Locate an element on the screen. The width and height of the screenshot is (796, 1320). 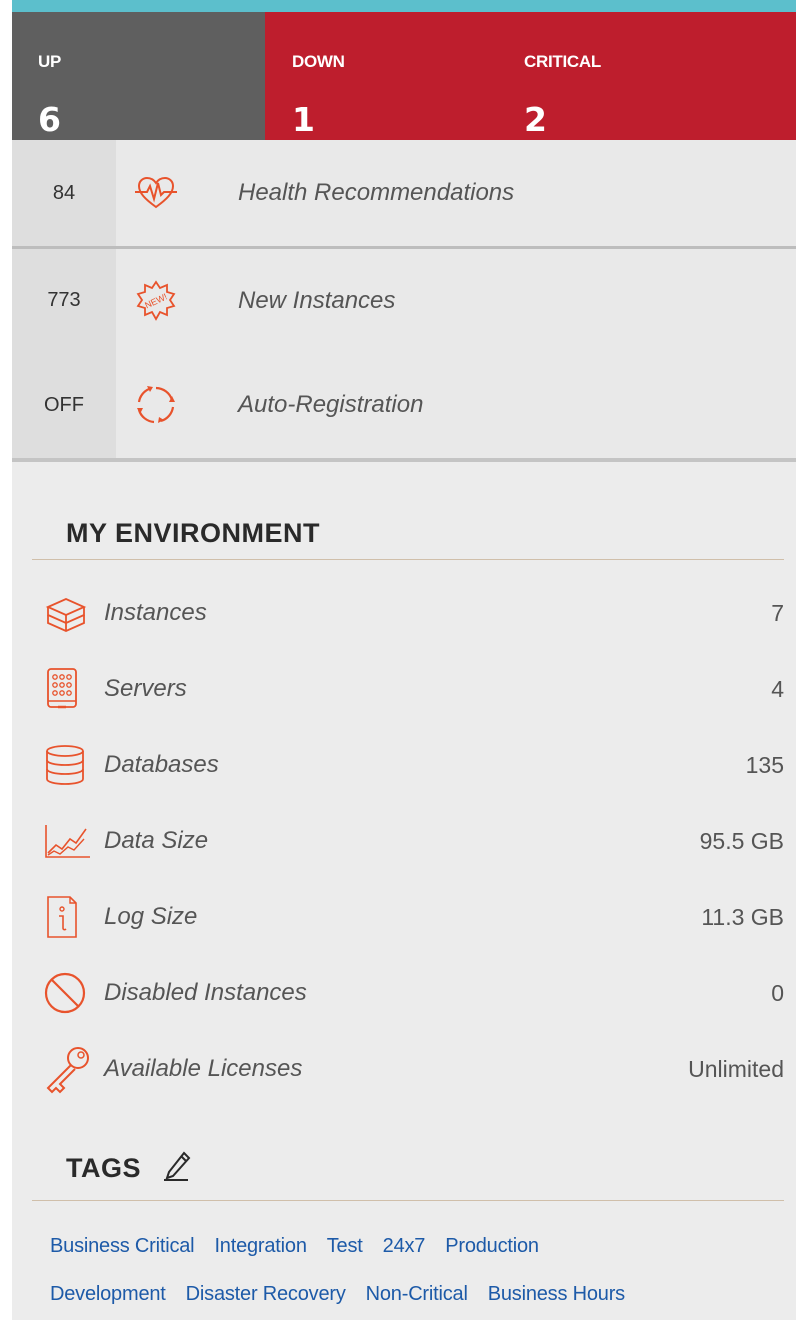
new-badge-icon: NEW! is located at coordinates (156, 301).